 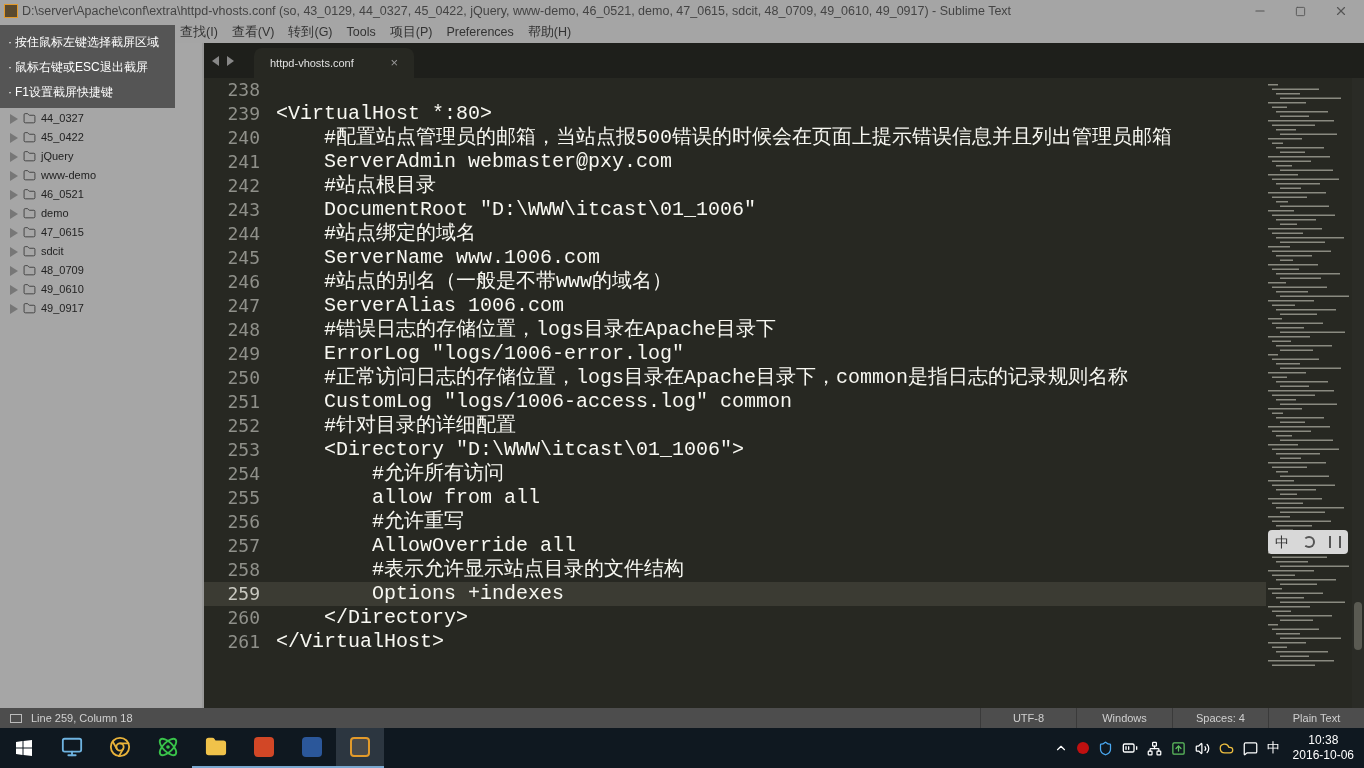 I want to click on monitor-icon, so click(x=72, y=747).